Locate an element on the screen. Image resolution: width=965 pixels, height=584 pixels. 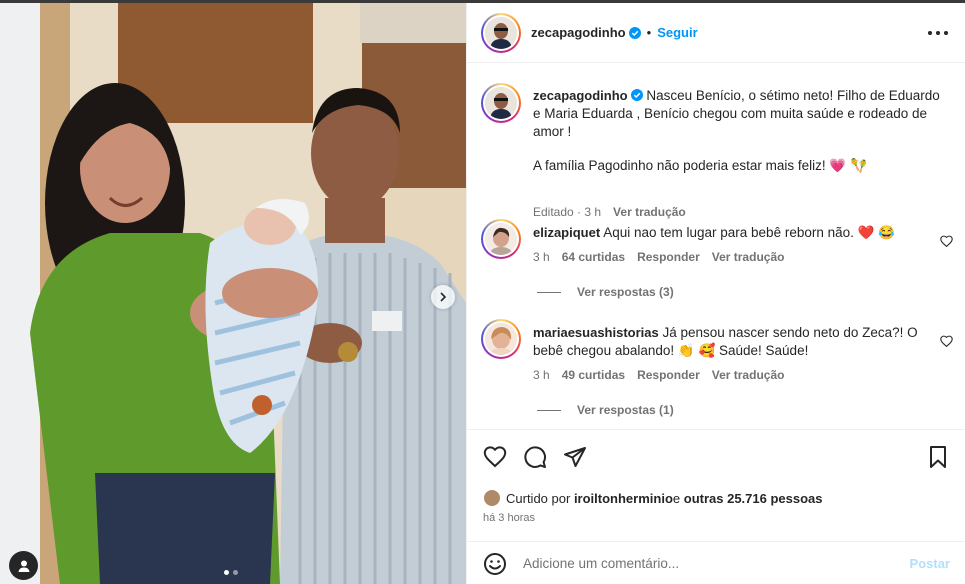
comment-meta: 3 h 49 curtidas Responder Ver tradução is located at coordinates (658, 375).